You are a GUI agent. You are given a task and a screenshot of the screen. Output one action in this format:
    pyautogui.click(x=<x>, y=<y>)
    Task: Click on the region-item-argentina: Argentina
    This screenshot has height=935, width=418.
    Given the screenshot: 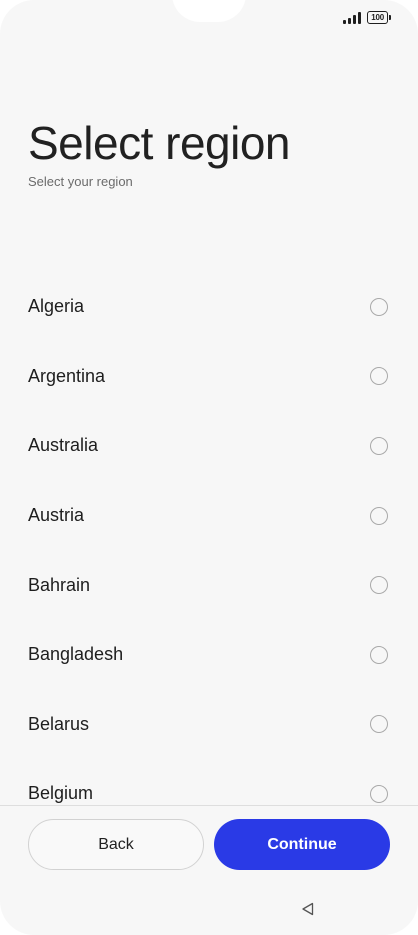 What is the action you would take?
    pyautogui.click(x=209, y=377)
    